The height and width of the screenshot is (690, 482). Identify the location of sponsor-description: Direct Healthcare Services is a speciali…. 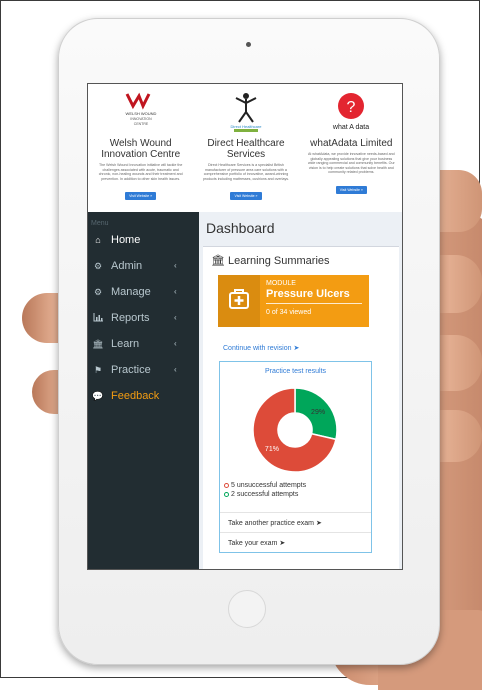
(246, 172).